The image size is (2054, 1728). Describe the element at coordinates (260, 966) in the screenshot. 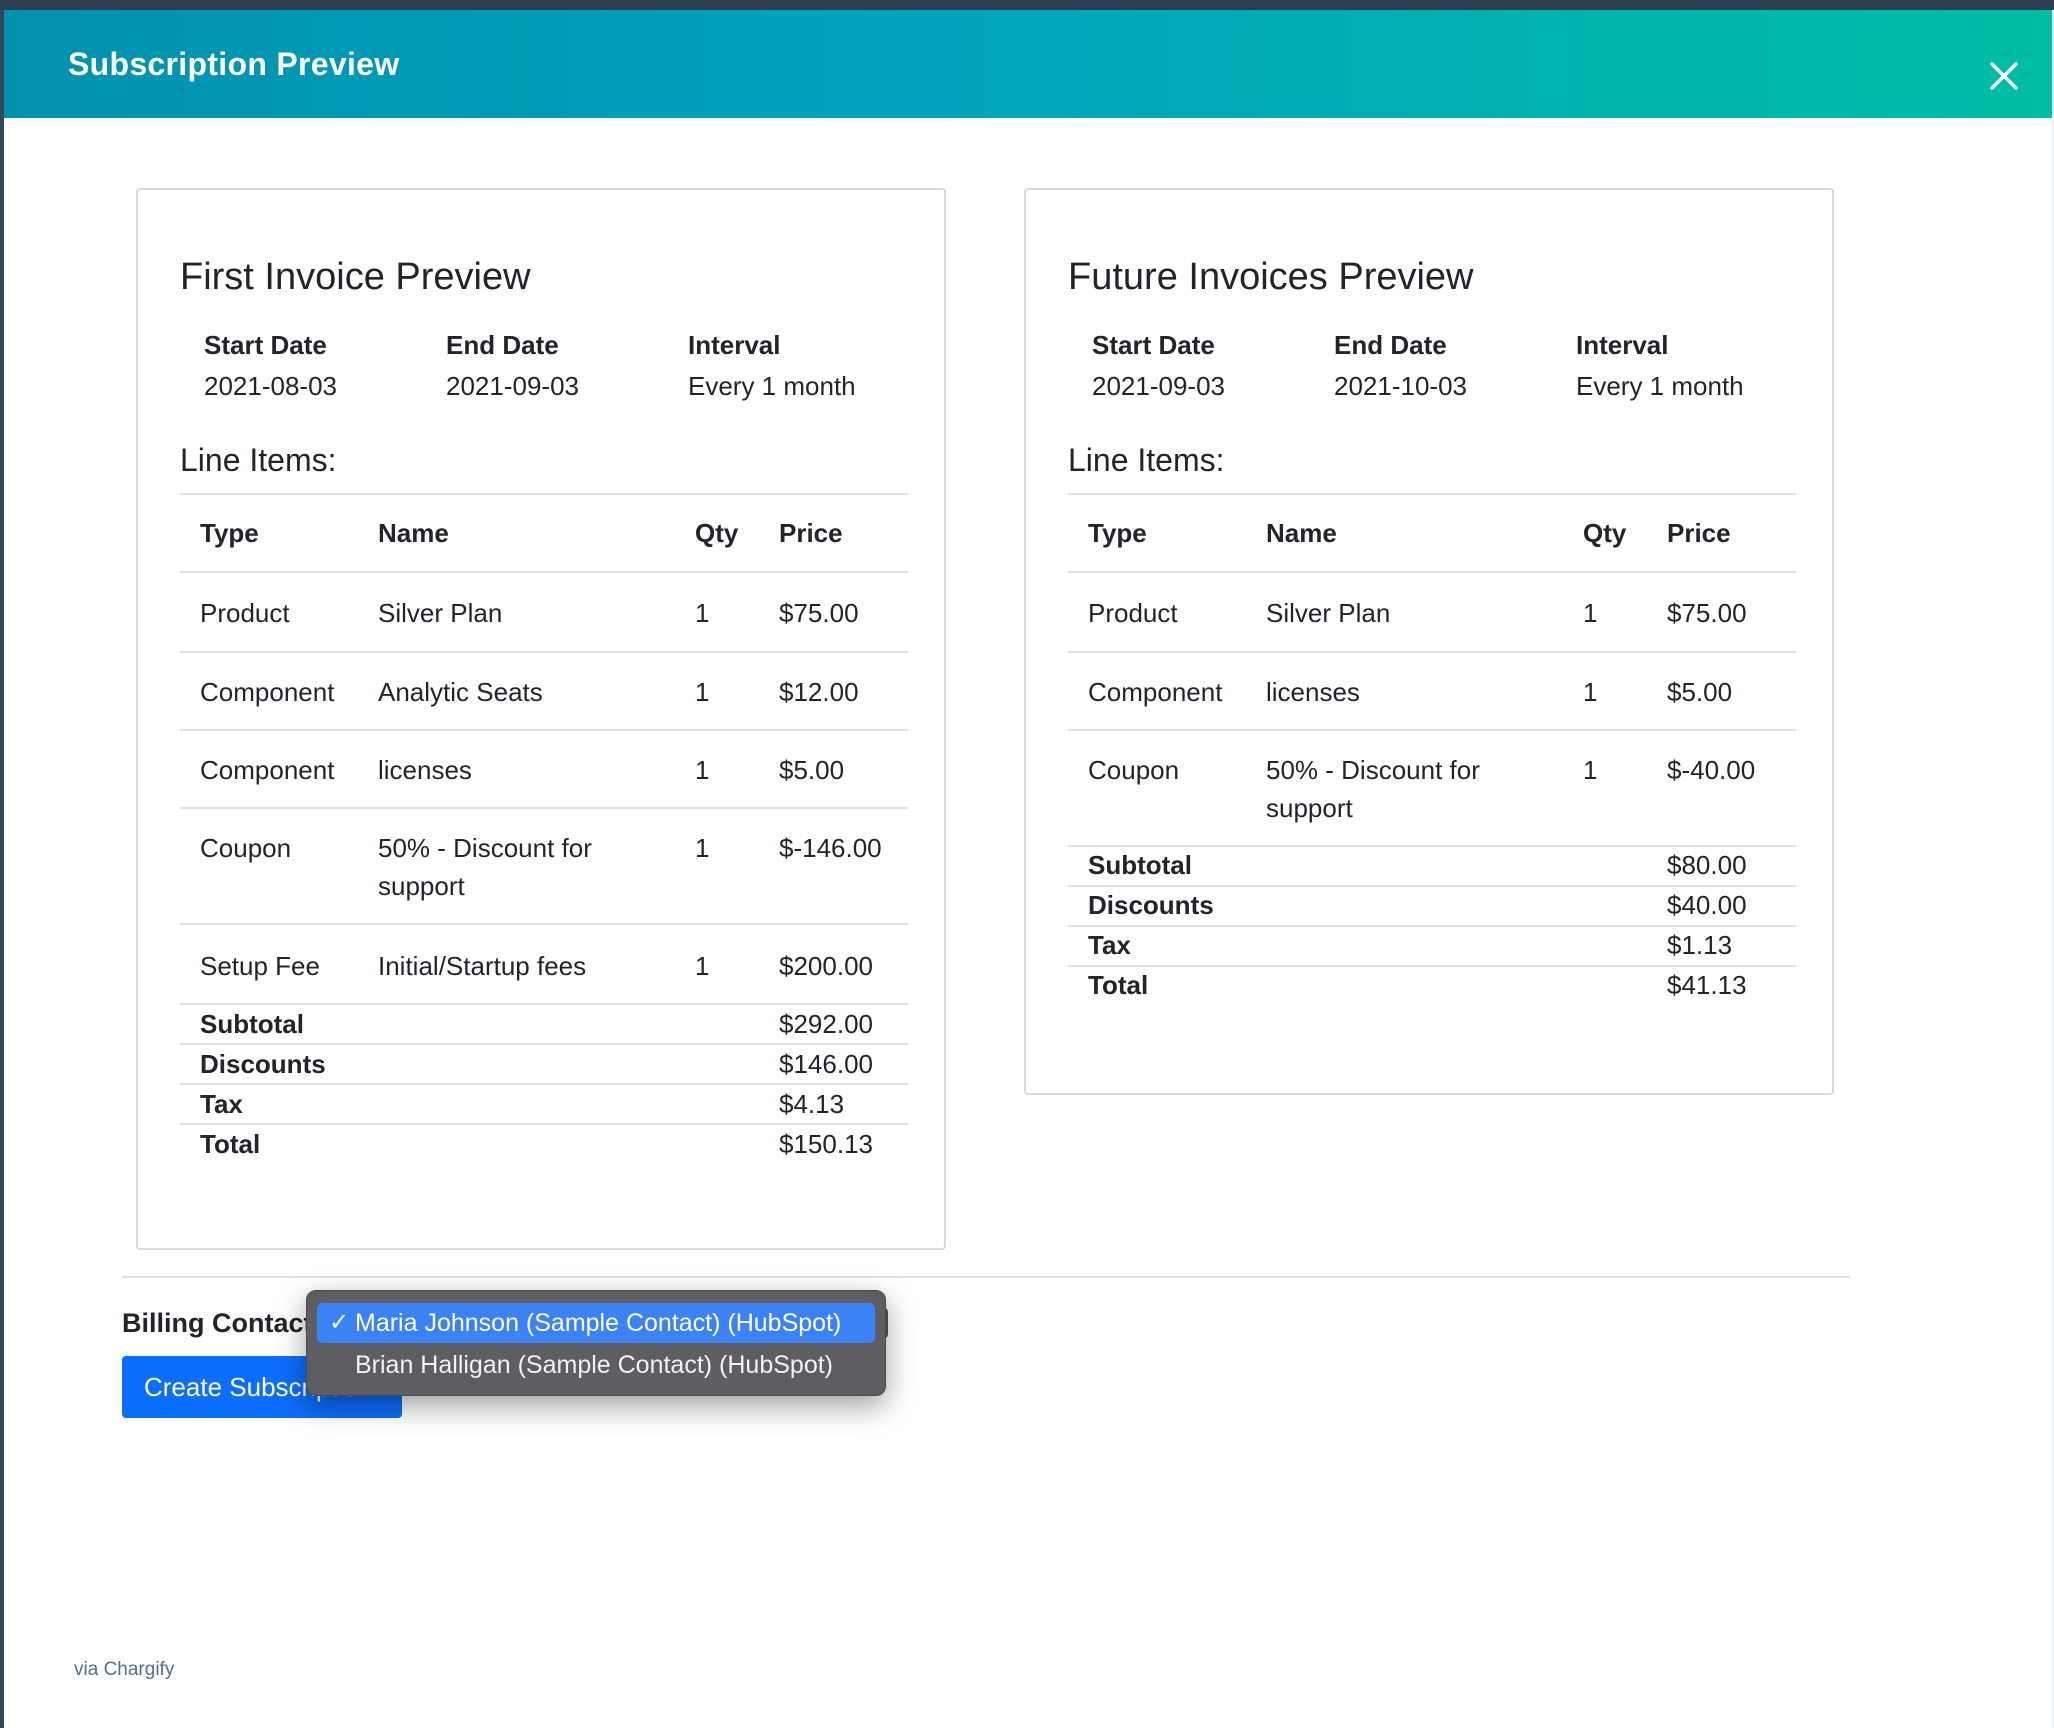

I see `row-type: Setup Fee` at that location.